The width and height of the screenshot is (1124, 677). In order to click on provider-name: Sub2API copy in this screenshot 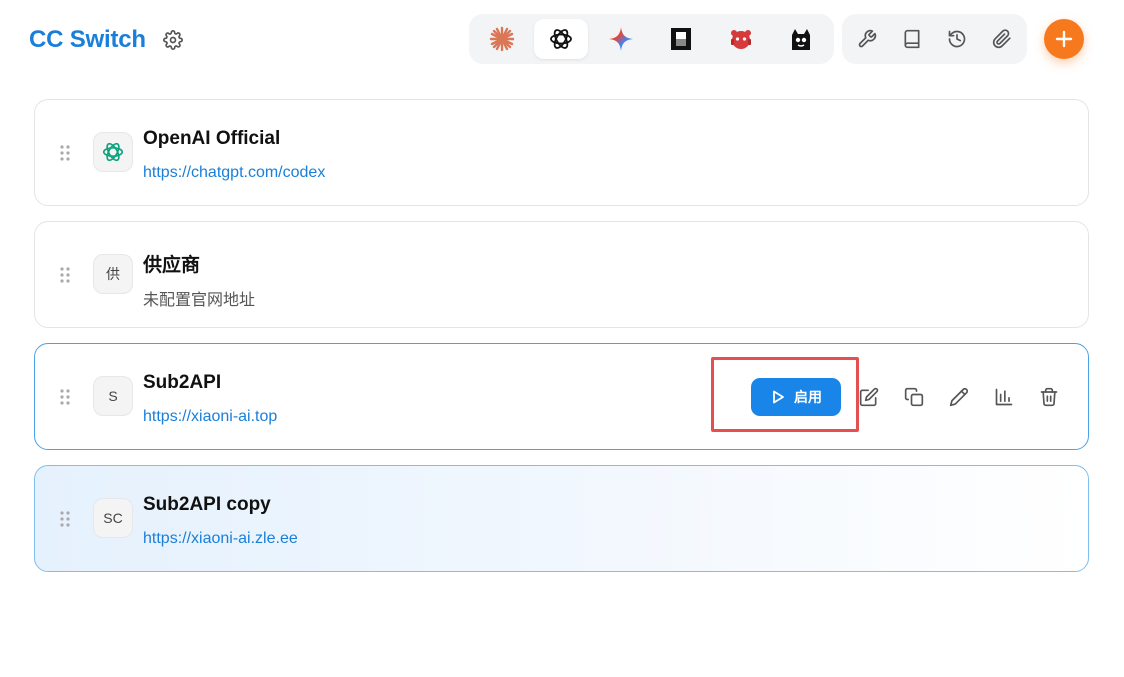, I will do `click(207, 504)`.